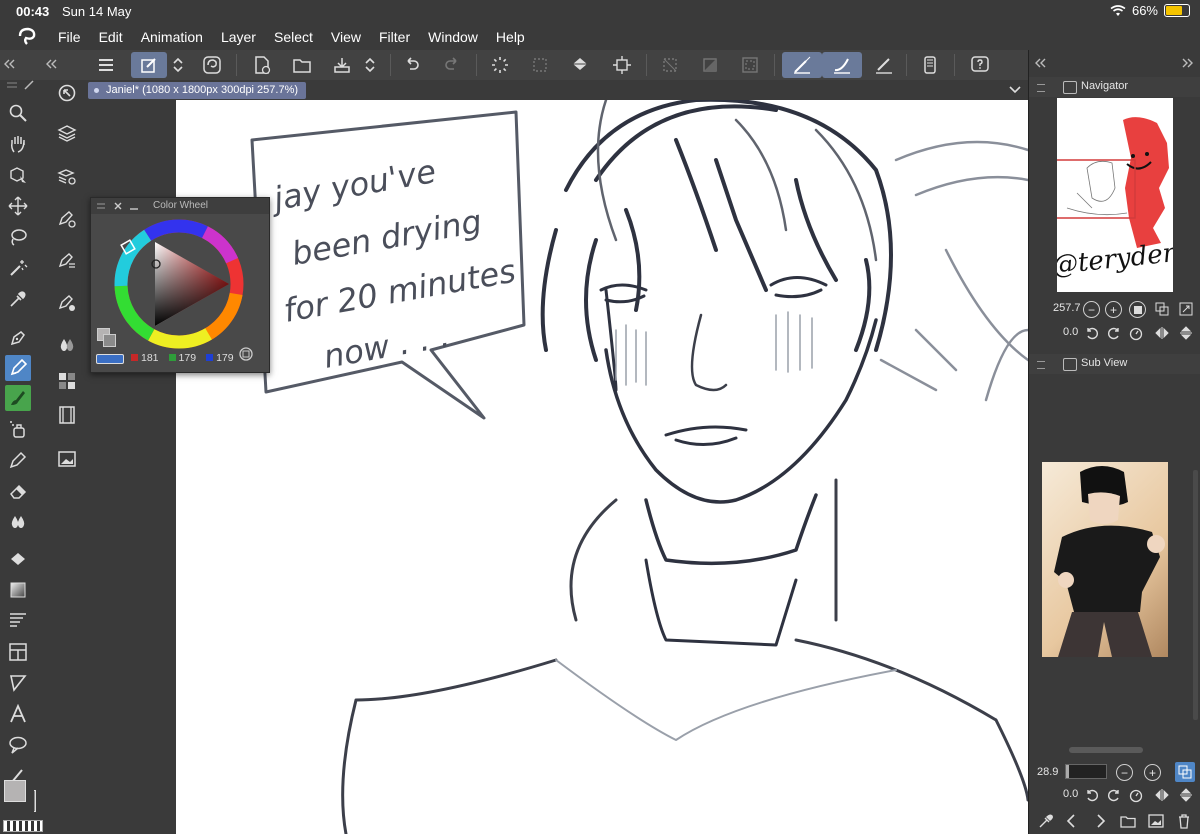 Image resolution: width=1200 pixels, height=834 pixels. I want to click on eraser-tool, so click(18, 491).